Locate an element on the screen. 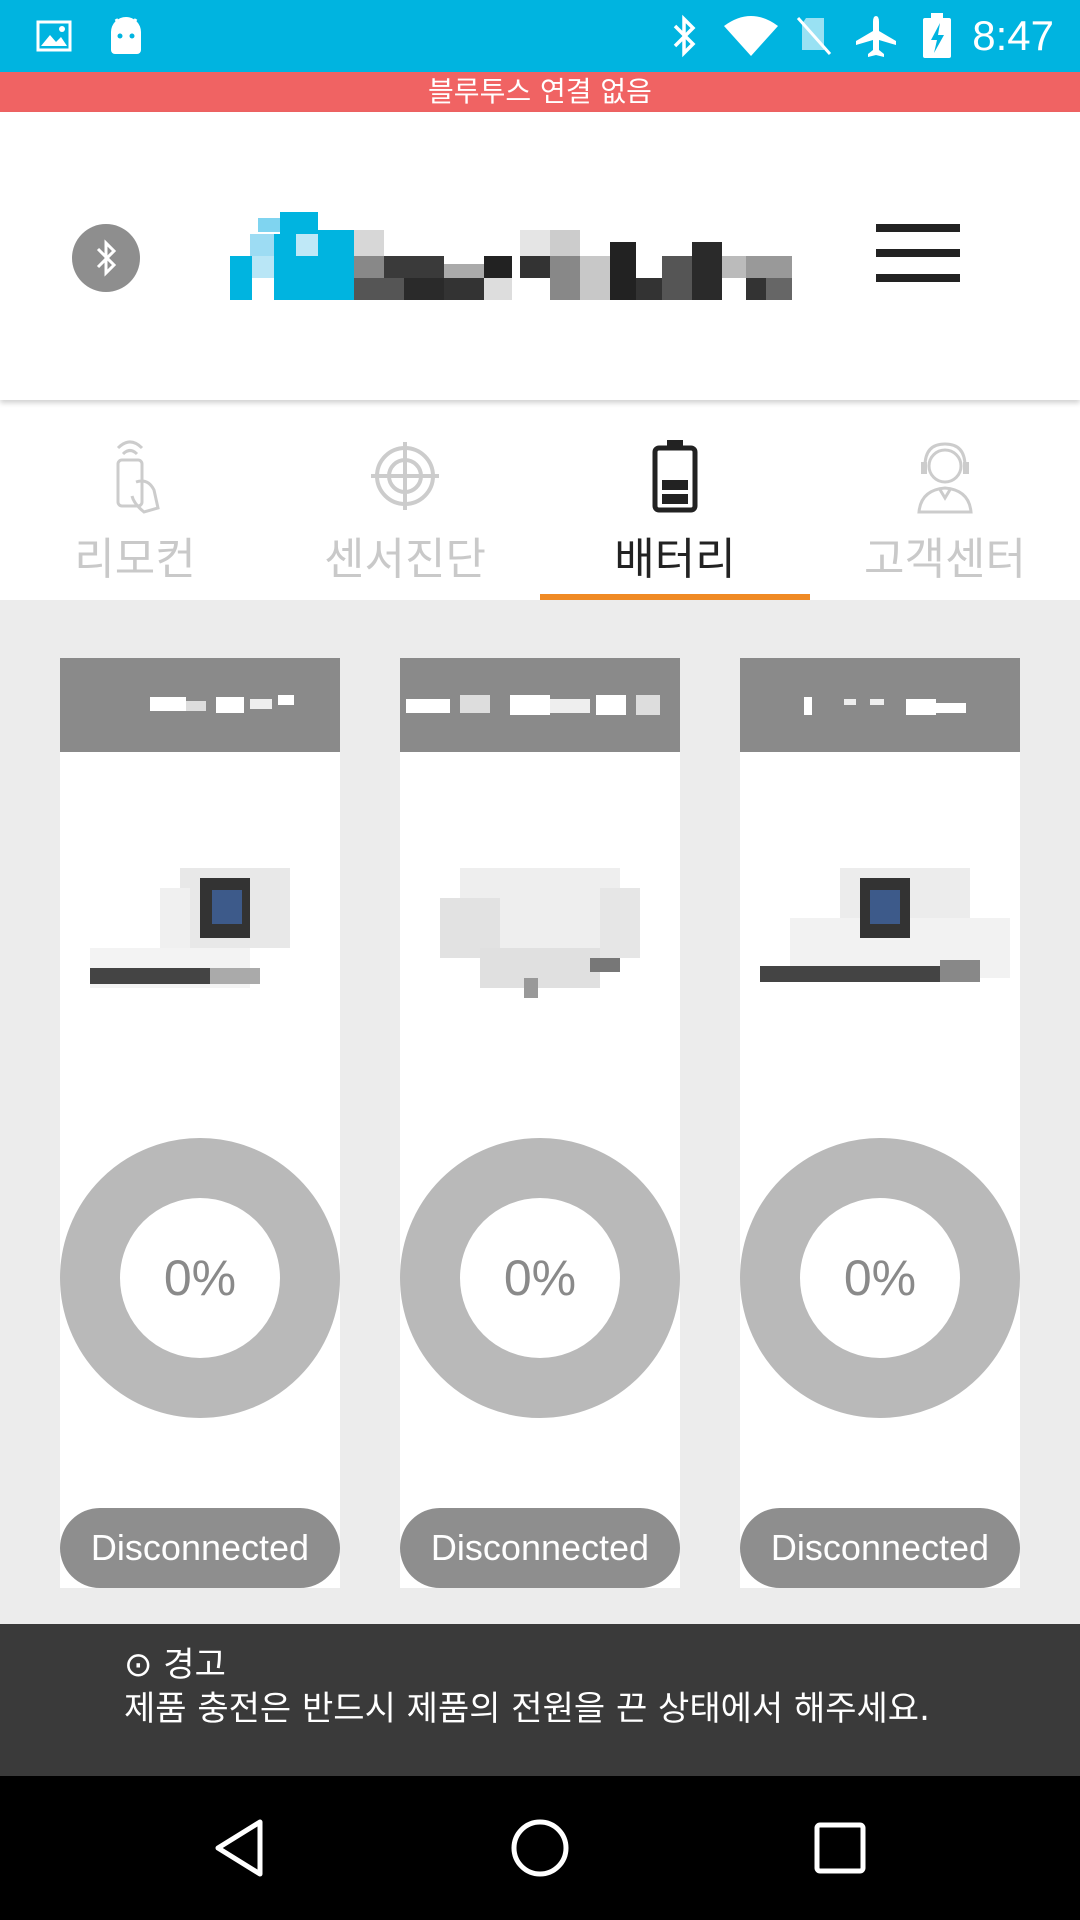 The image size is (1080, 1920). recents-button is located at coordinates (840, 1848).